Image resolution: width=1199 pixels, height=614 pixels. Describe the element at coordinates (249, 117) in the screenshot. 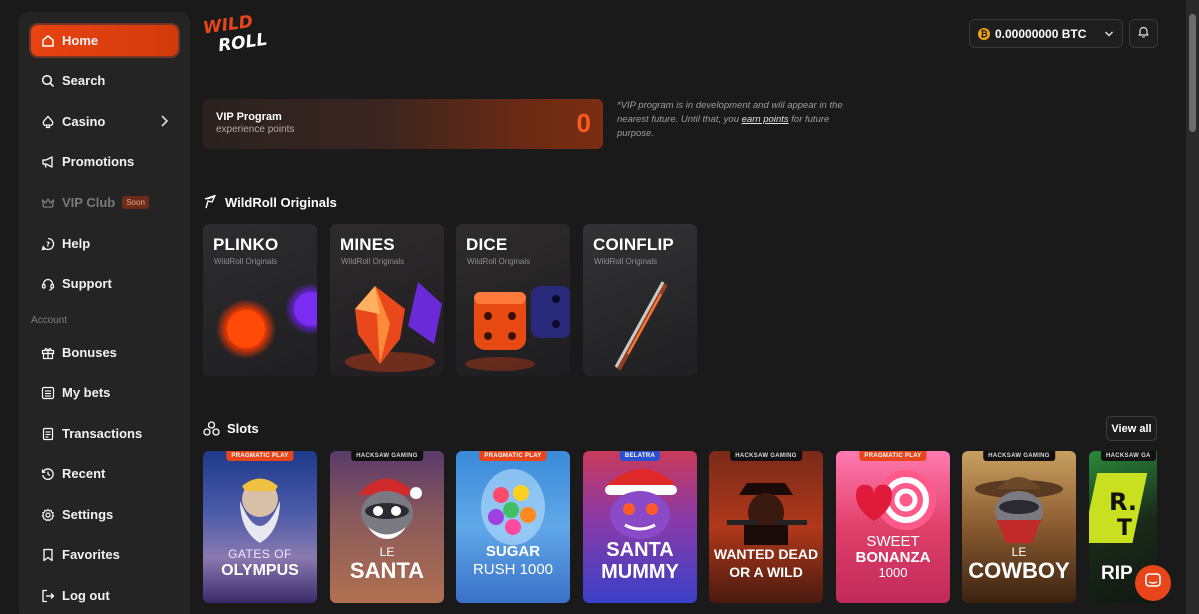

I see `vip-title: VIP Program` at that location.